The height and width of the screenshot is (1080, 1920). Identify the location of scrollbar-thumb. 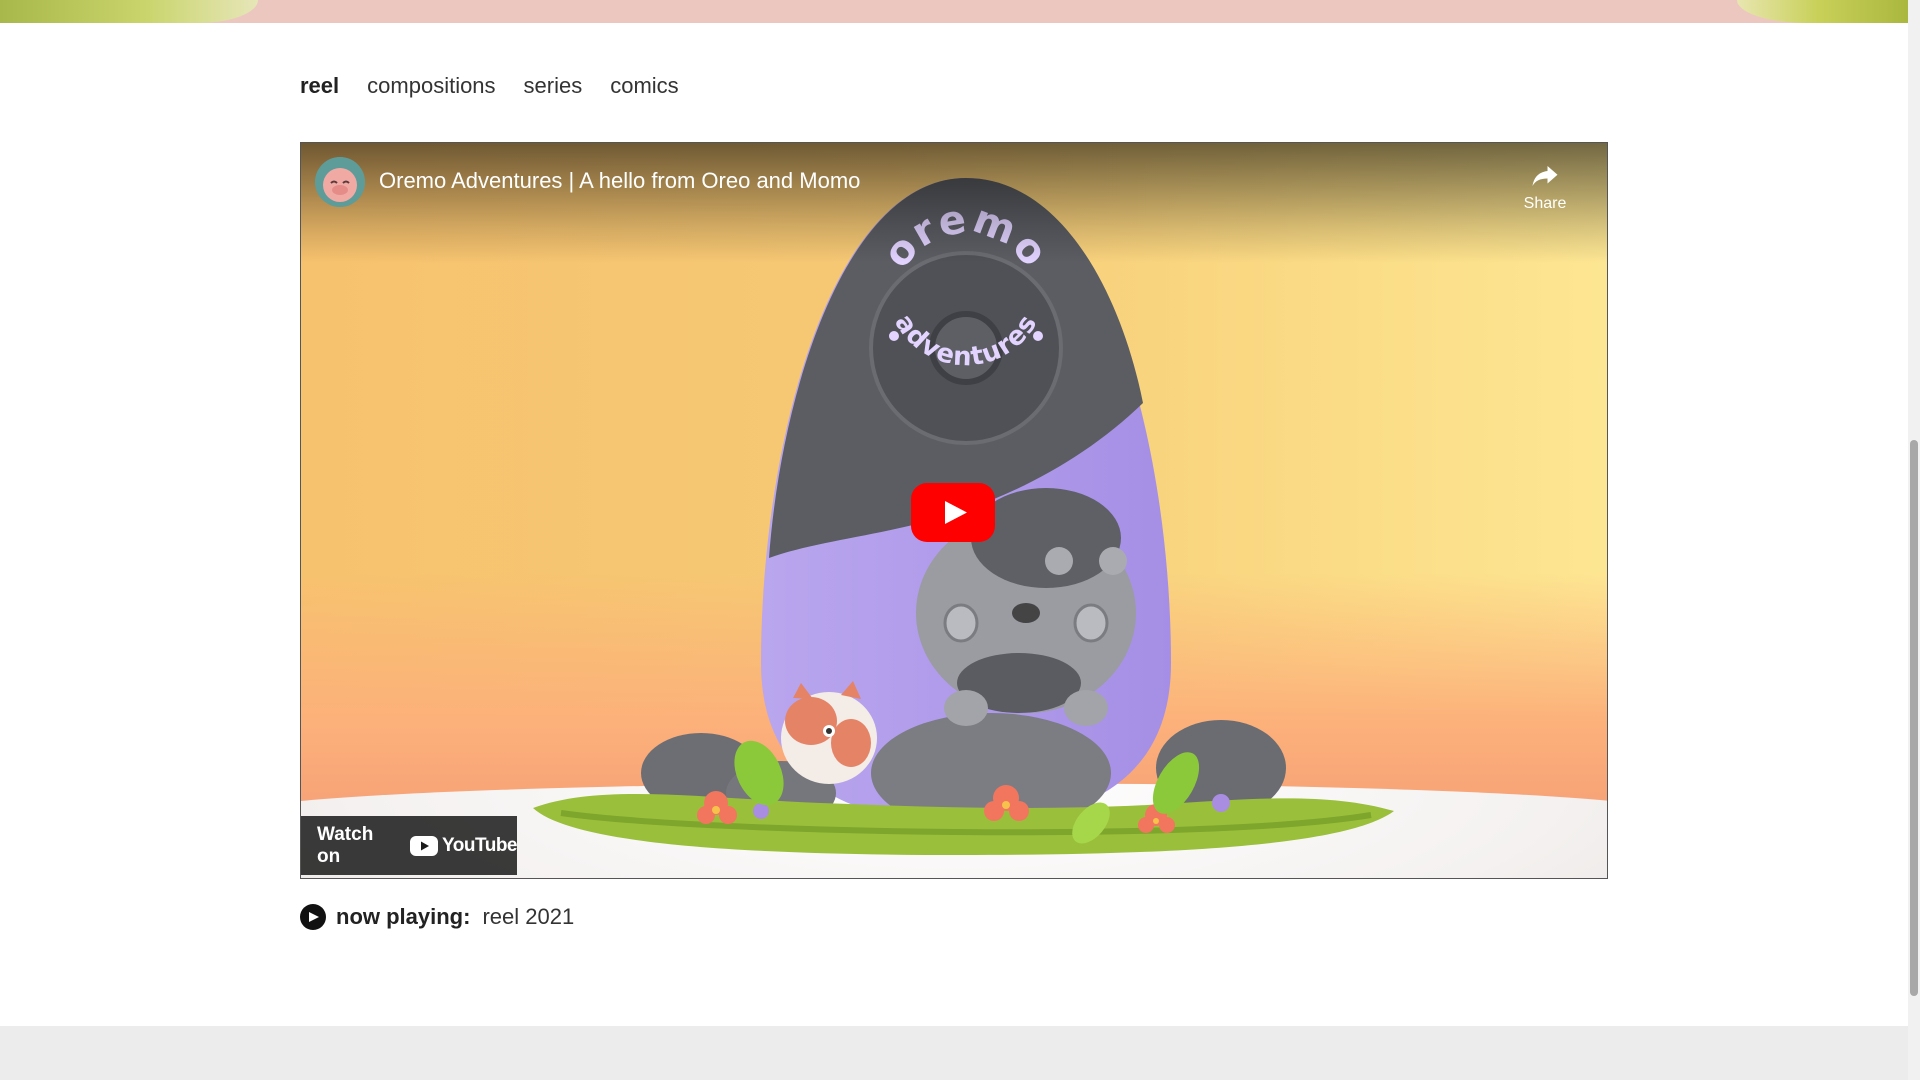
(1914, 718).